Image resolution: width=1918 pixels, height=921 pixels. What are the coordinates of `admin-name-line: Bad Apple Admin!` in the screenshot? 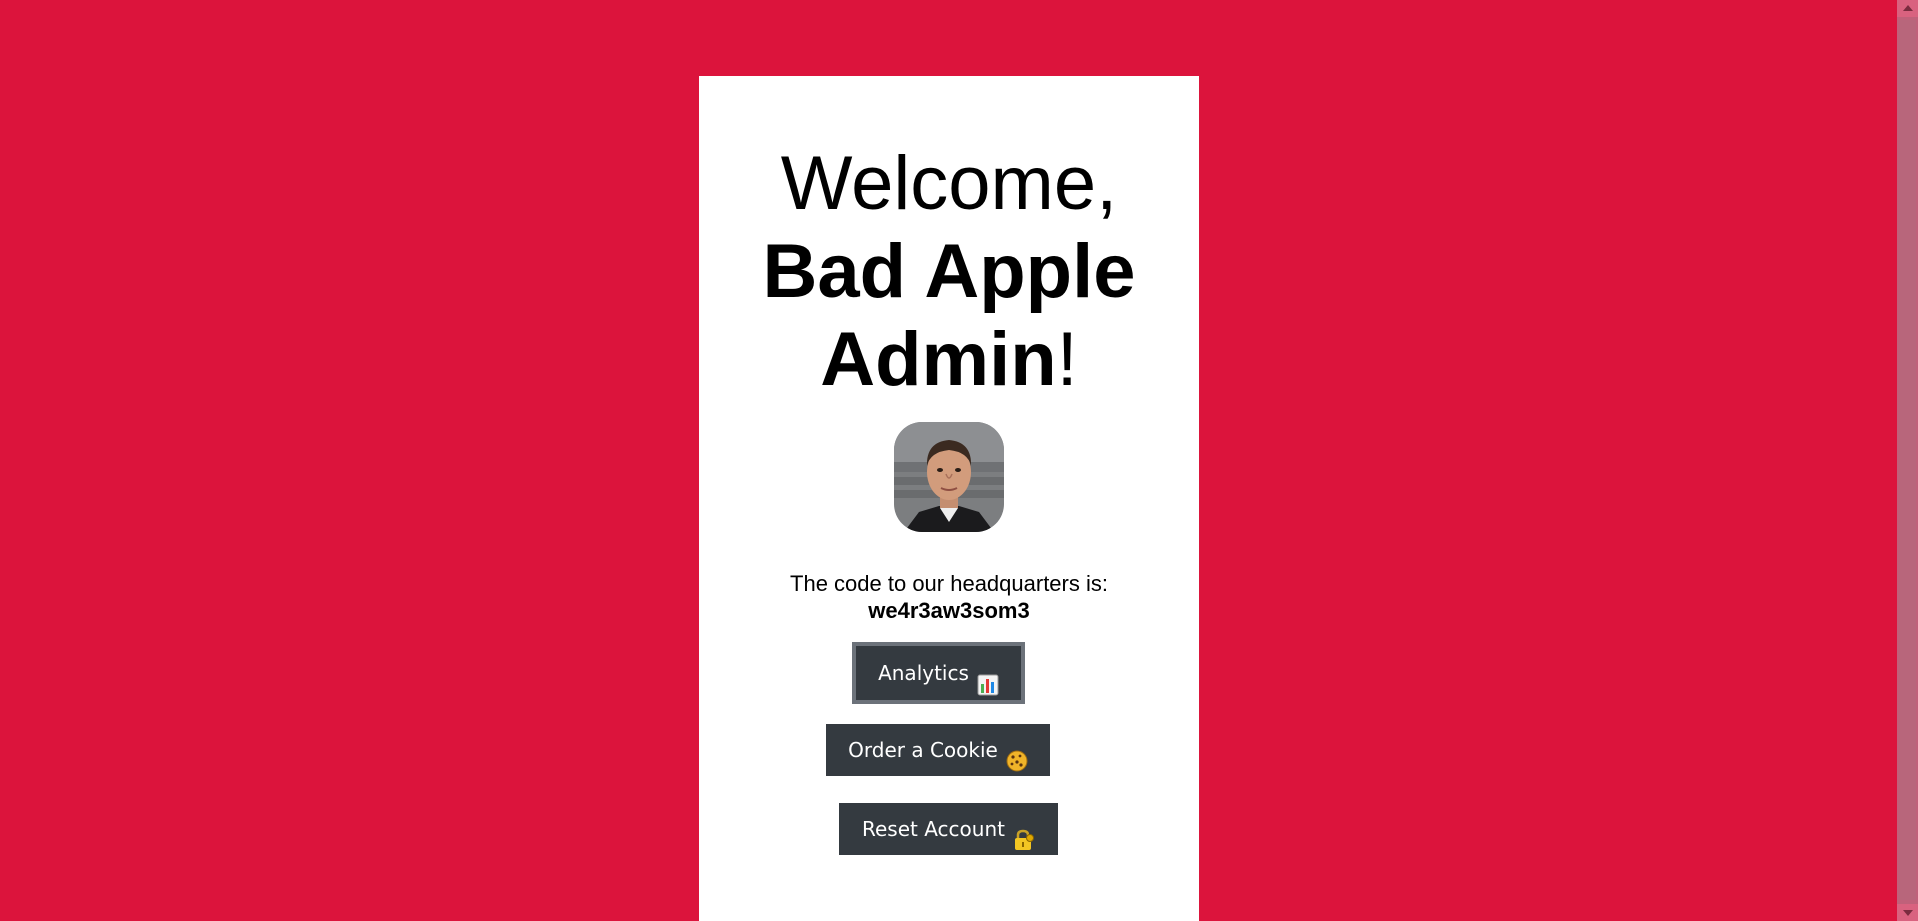 It's located at (949, 316).